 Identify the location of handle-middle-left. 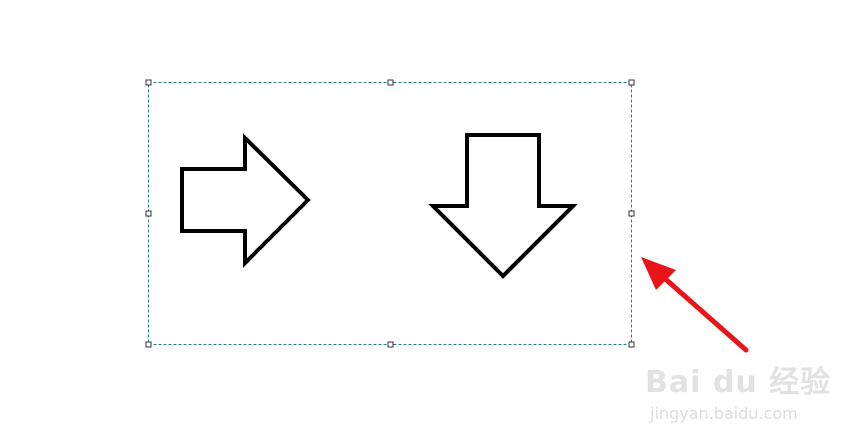
(148, 213).